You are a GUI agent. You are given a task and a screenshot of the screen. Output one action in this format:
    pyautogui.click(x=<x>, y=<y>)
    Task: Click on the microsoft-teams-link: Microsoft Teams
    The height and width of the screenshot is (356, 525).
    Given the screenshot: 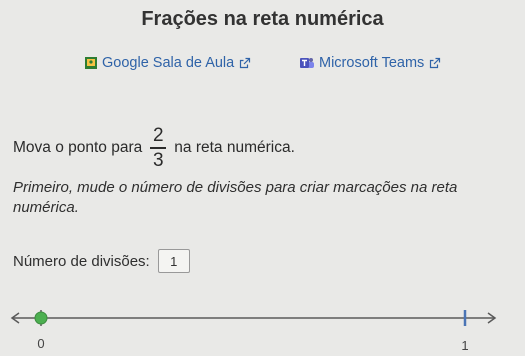 What is the action you would take?
    pyautogui.click(x=370, y=63)
    